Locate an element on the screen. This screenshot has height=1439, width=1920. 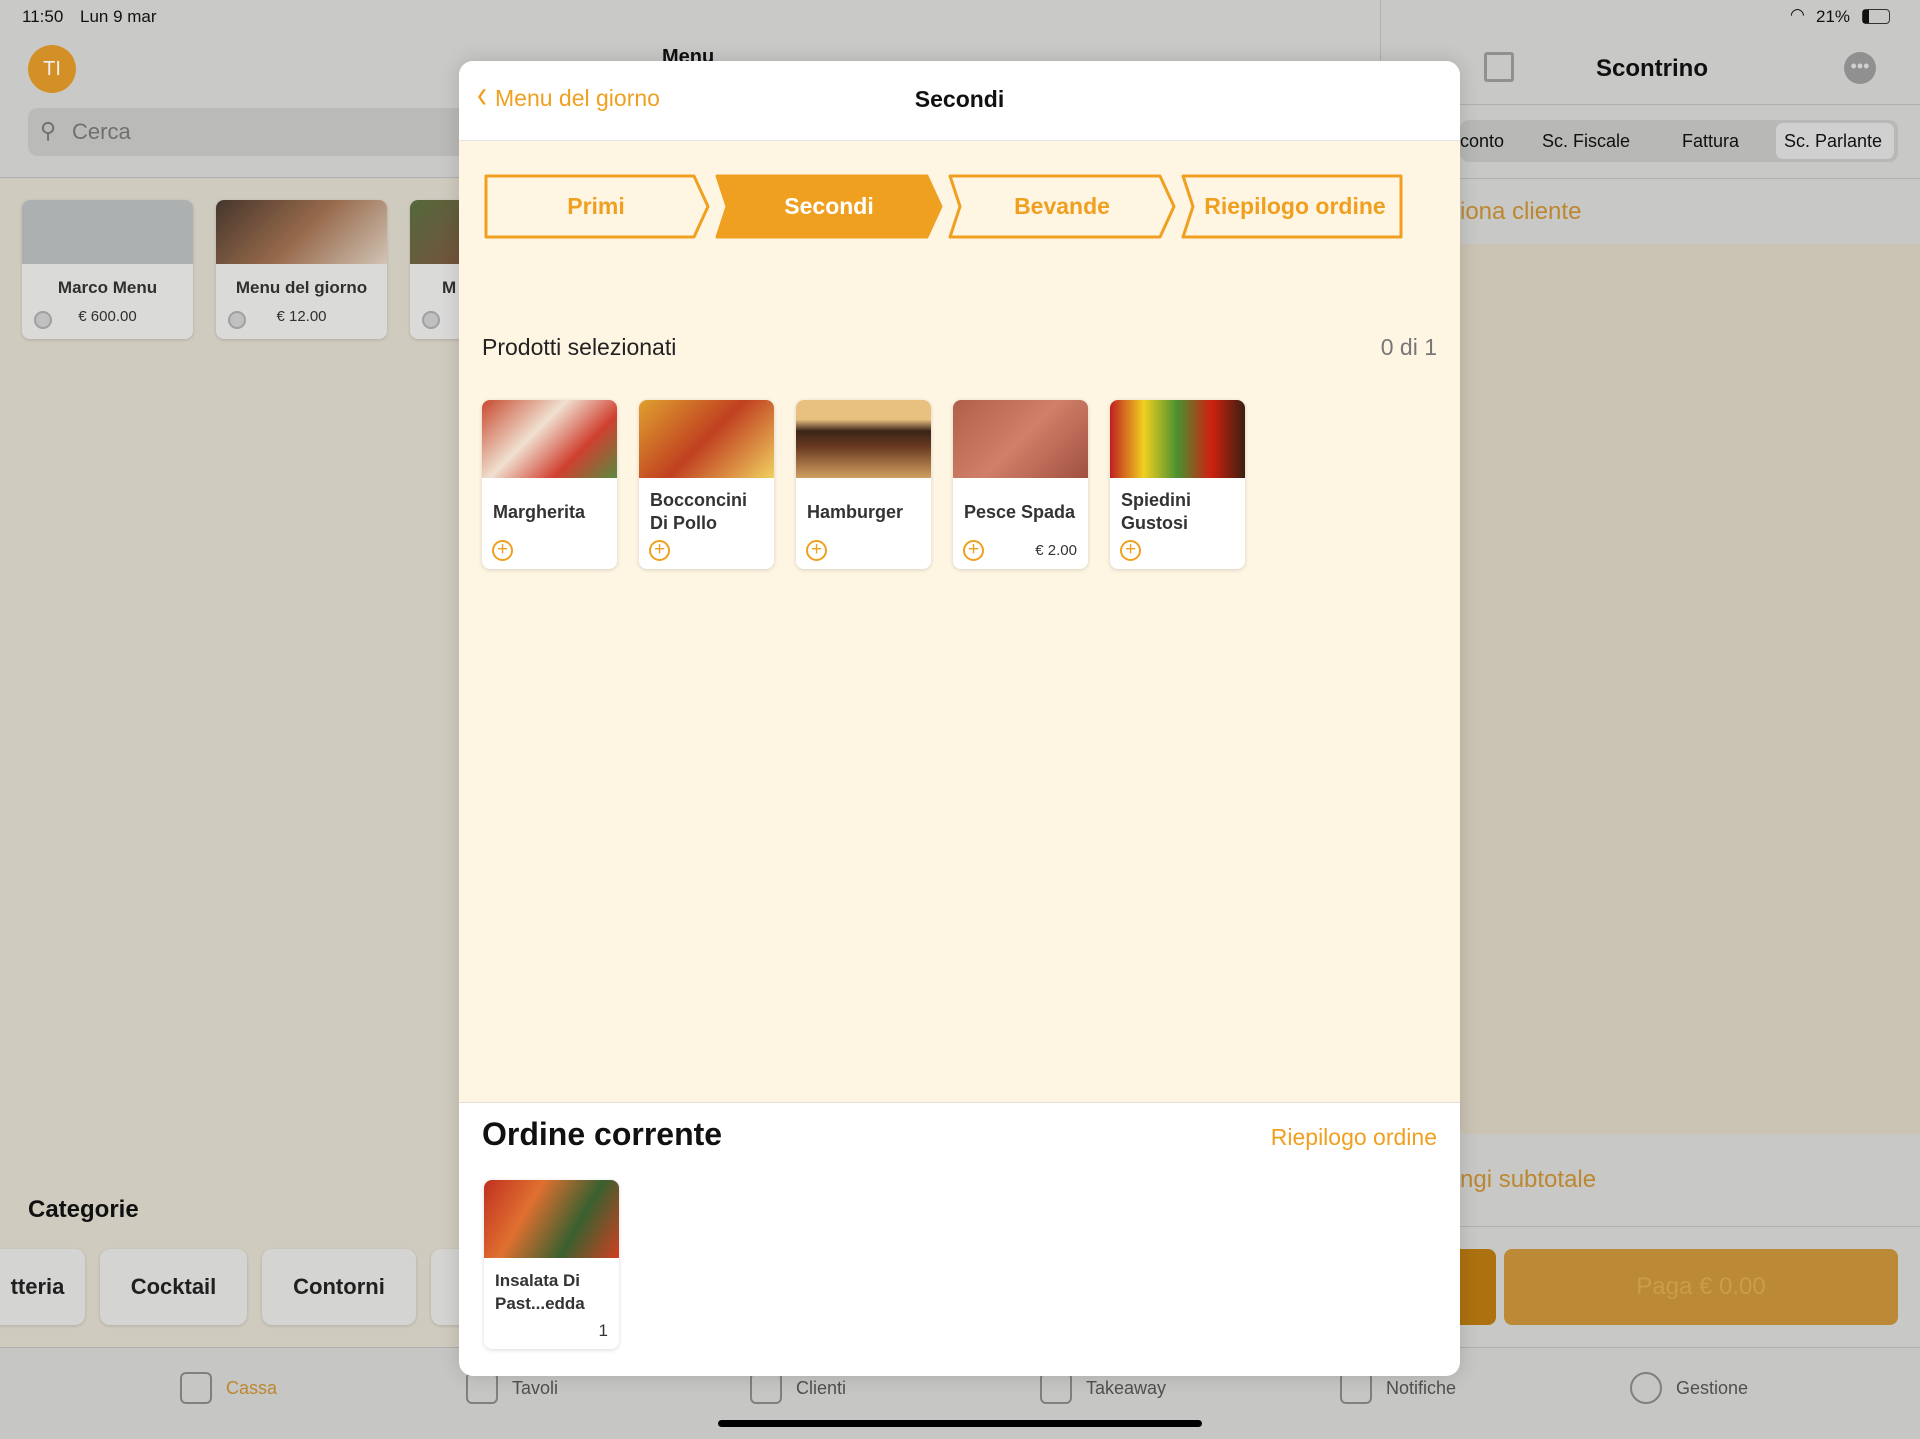
step-label: Bevande is located at coordinates (1062, 206).